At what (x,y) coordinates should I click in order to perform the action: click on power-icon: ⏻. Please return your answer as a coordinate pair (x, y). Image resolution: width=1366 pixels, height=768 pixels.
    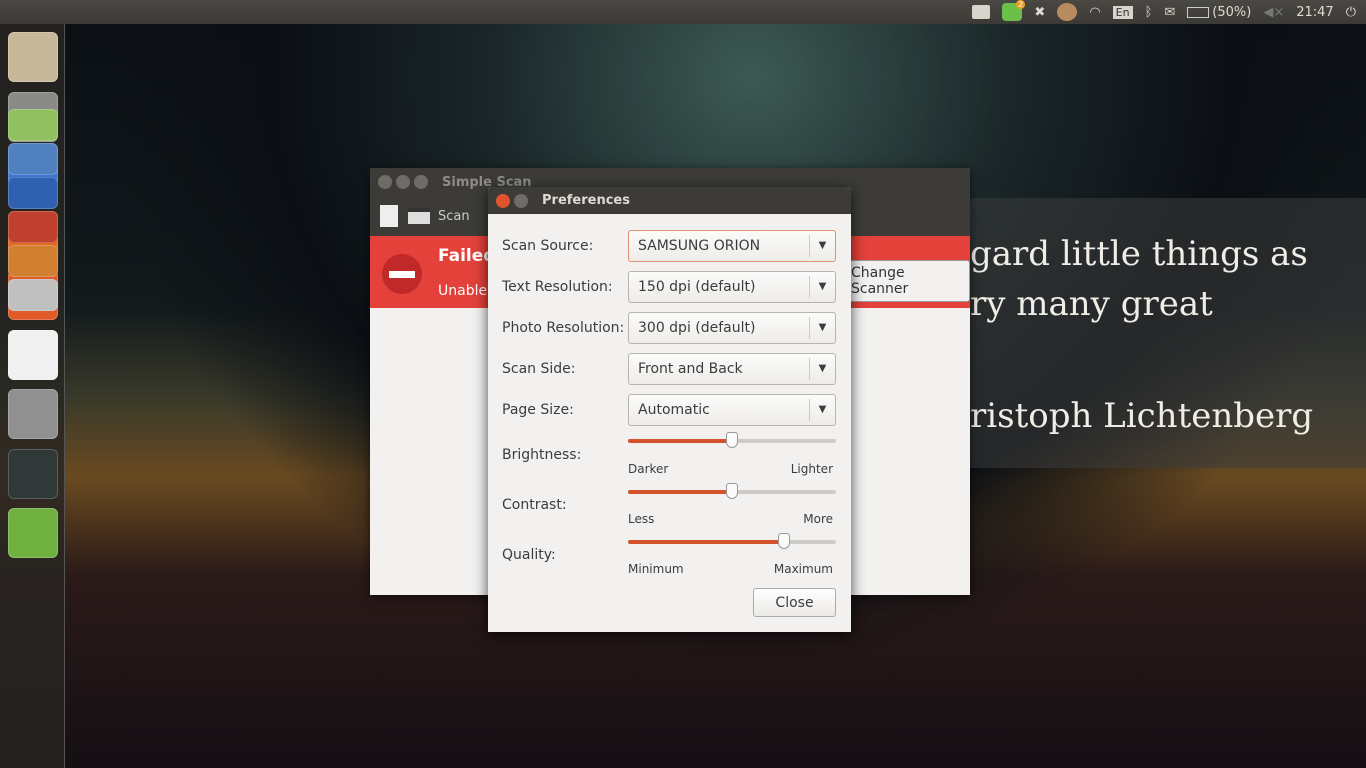
    Looking at the image, I should click on (1351, 12).